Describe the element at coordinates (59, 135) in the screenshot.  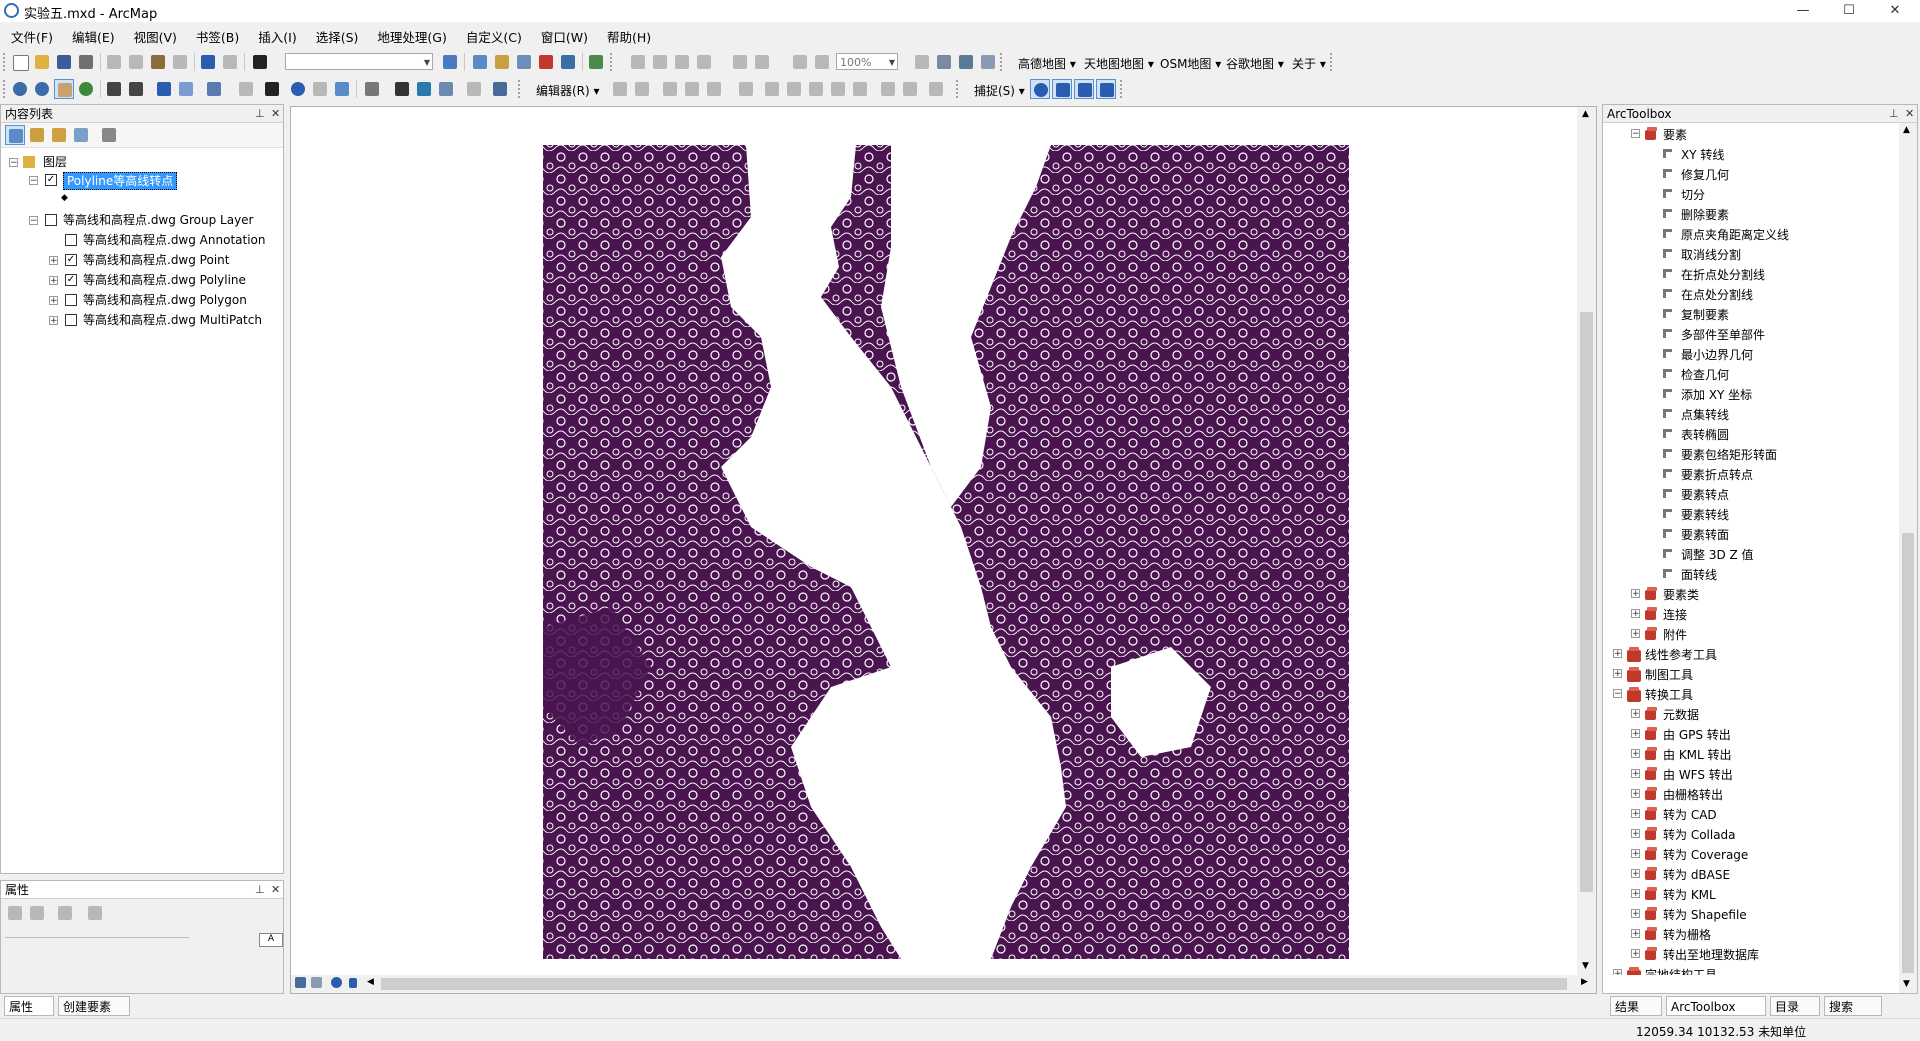
I see `list-by-visibility-icon` at that location.